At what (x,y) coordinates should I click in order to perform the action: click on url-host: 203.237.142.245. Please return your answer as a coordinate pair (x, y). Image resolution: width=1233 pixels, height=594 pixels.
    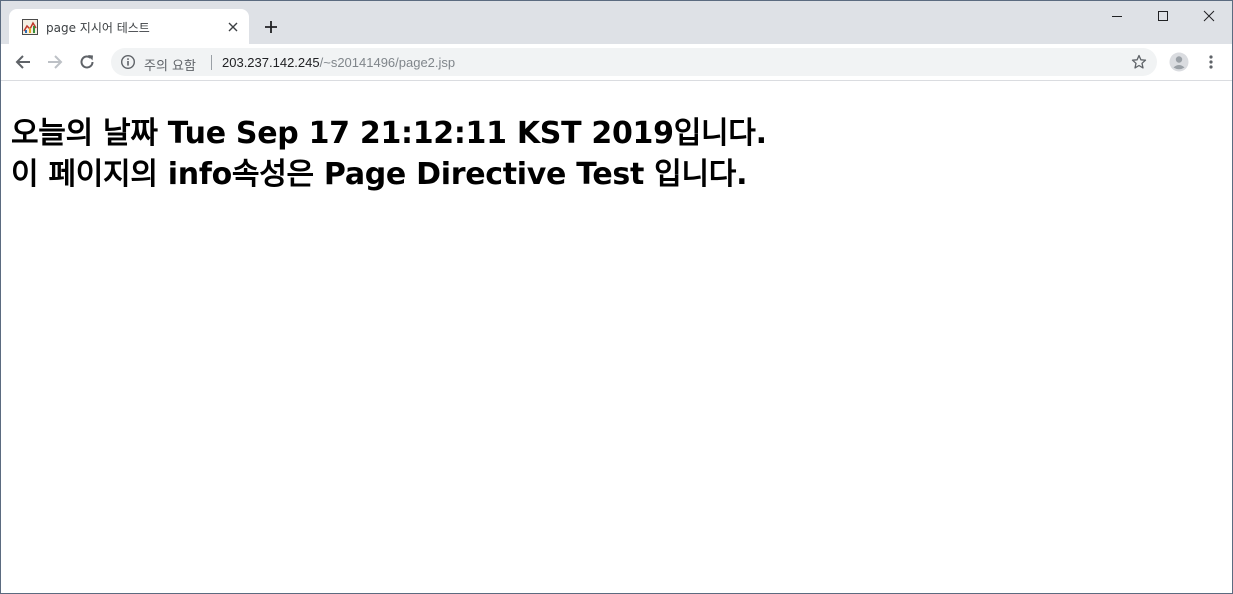
    Looking at the image, I should click on (271, 62).